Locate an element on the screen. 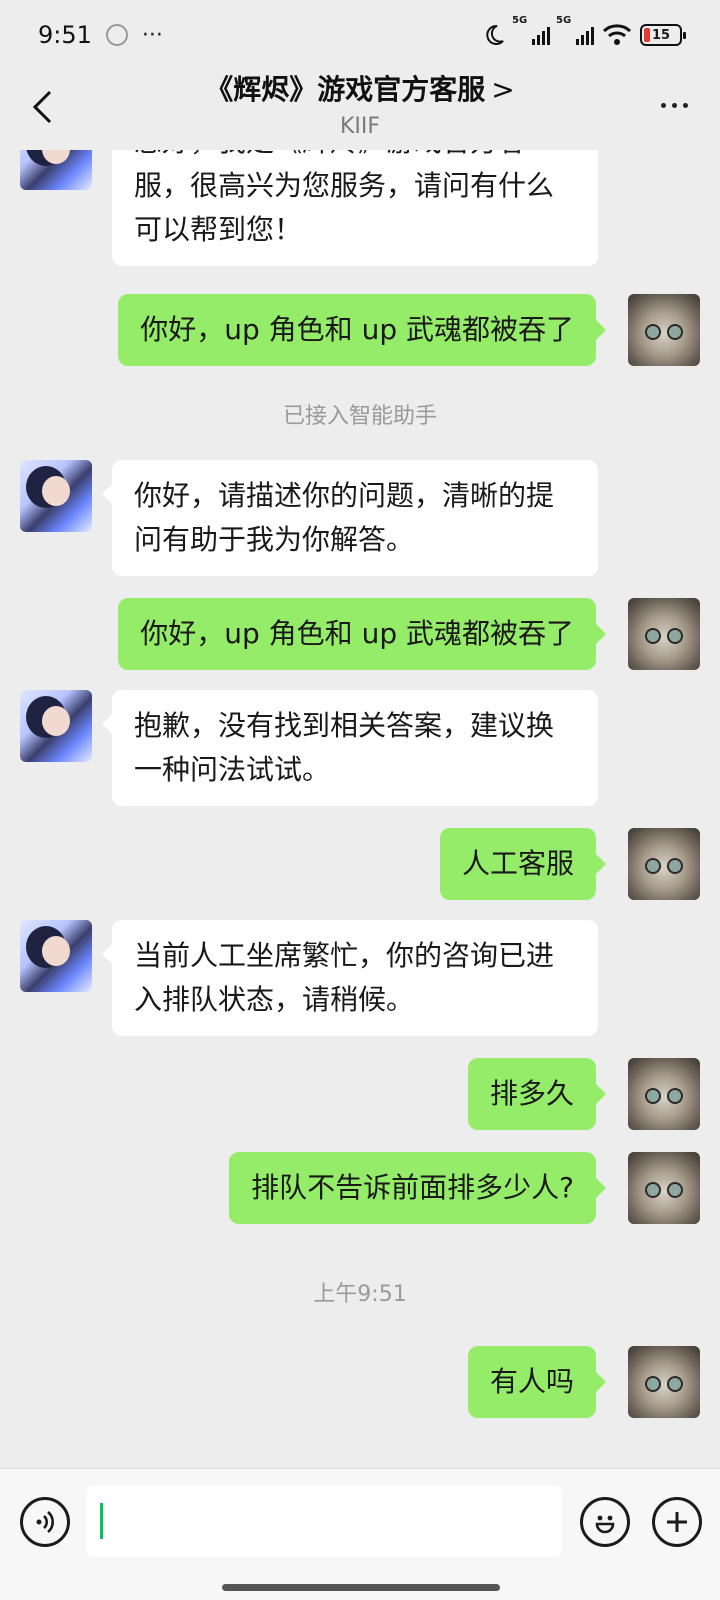 The width and height of the screenshot is (720, 1600). battery-icon: 15 is located at coordinates (663, 35).